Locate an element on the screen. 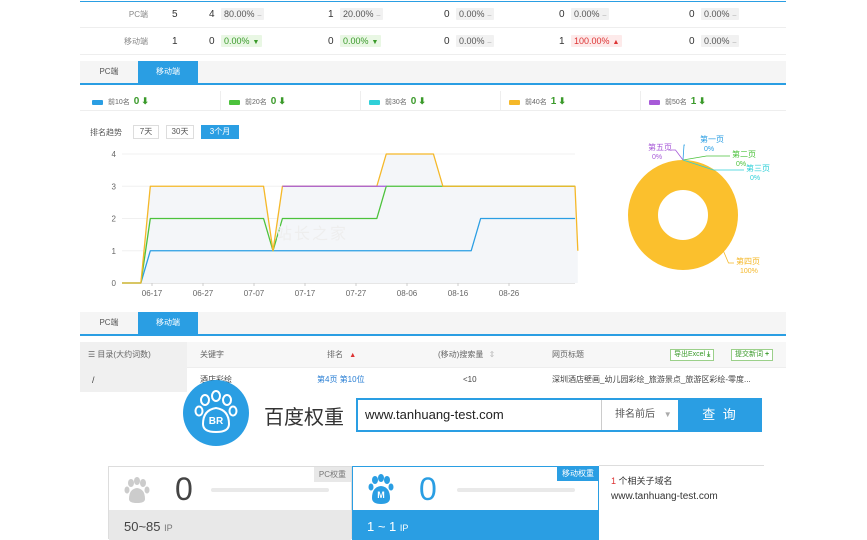 Image resolution: width=867 pixels, height=540 pixels. legend-label: 前40名 is located at coordinates (536, 102).